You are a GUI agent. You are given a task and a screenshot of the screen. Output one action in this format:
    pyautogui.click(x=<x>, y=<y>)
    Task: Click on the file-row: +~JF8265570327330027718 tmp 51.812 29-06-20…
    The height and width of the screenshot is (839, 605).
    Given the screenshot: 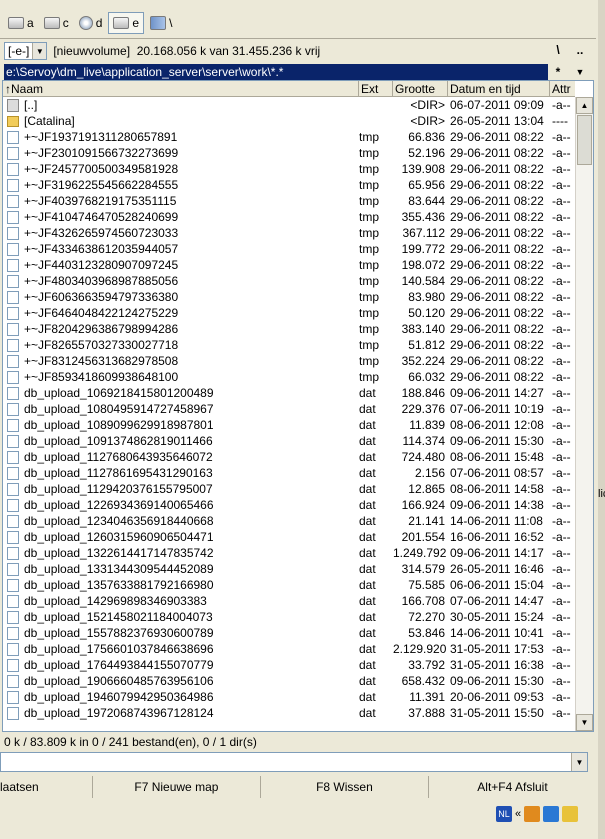 What is the action you would take?
    pyautogui.click(x=289, y=345)
    